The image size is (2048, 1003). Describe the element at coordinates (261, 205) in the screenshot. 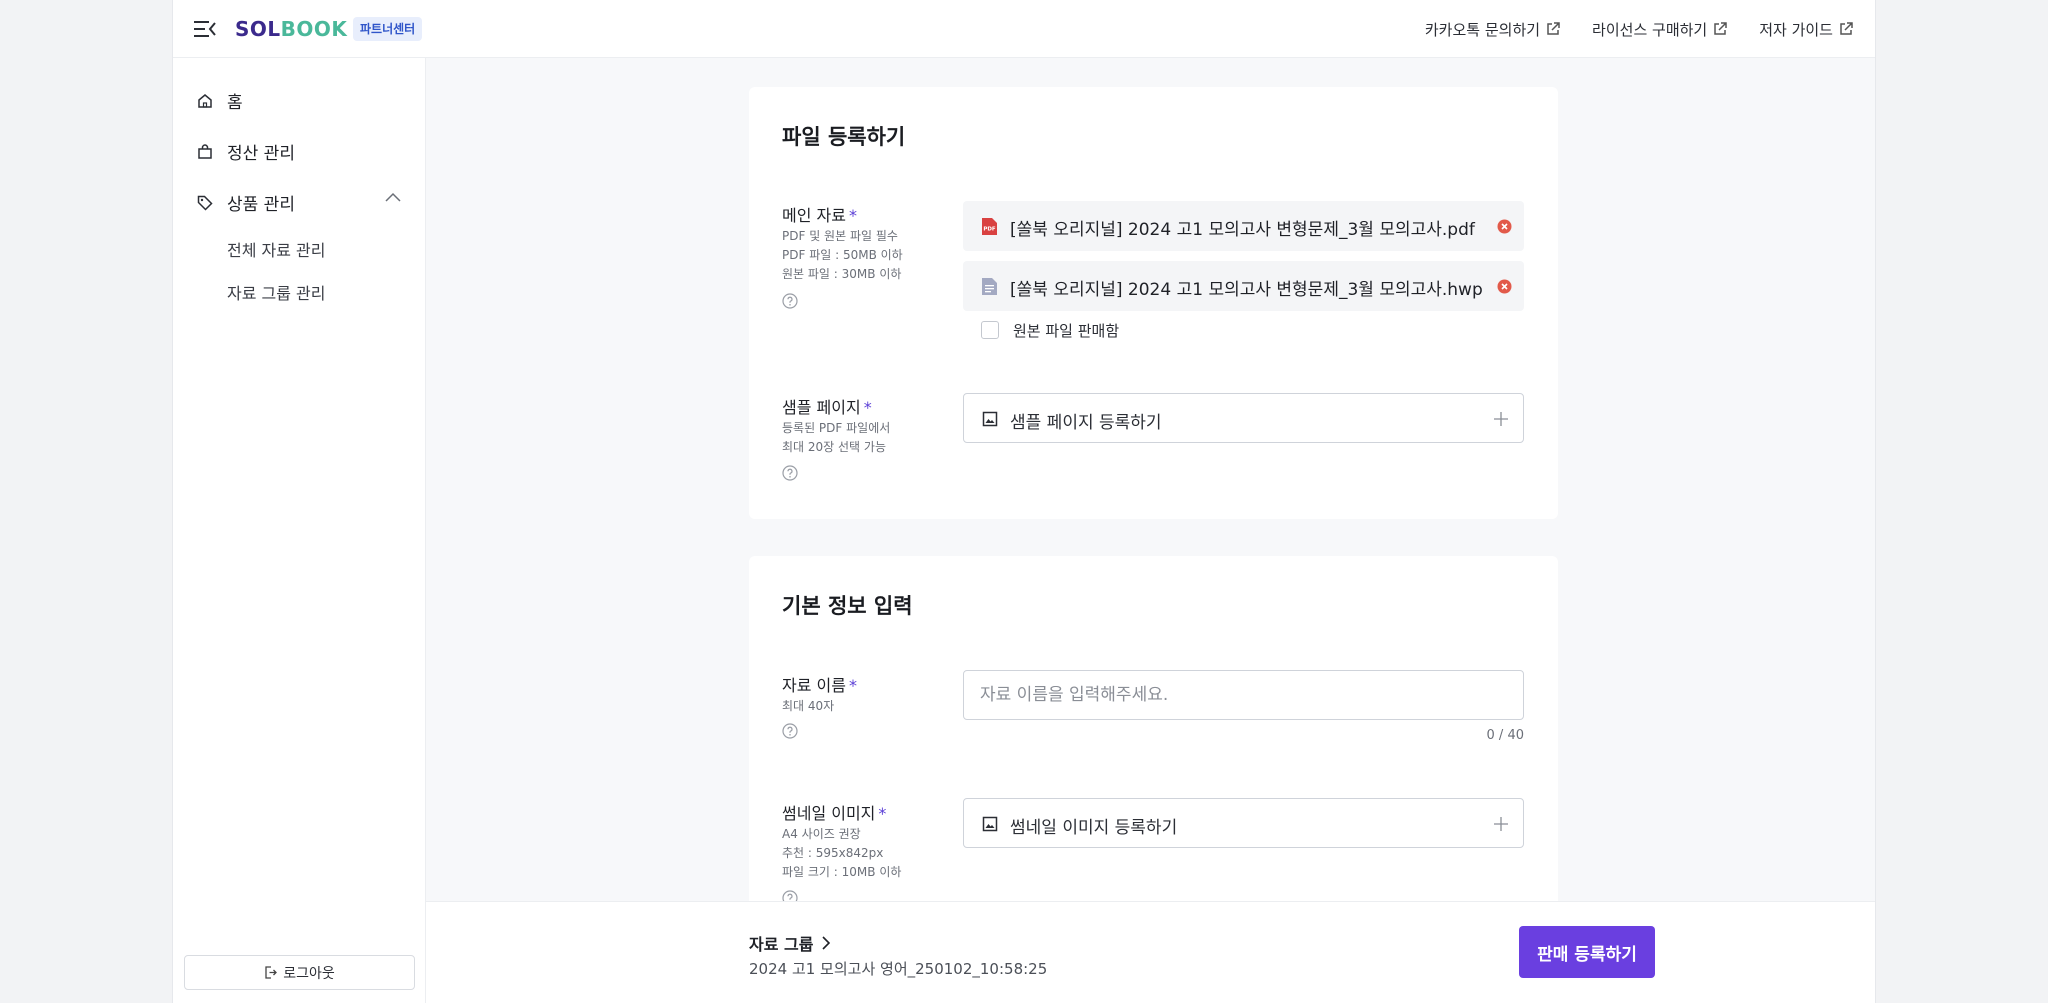

I see `sidebar-item-label: 상품 관리` at that location.